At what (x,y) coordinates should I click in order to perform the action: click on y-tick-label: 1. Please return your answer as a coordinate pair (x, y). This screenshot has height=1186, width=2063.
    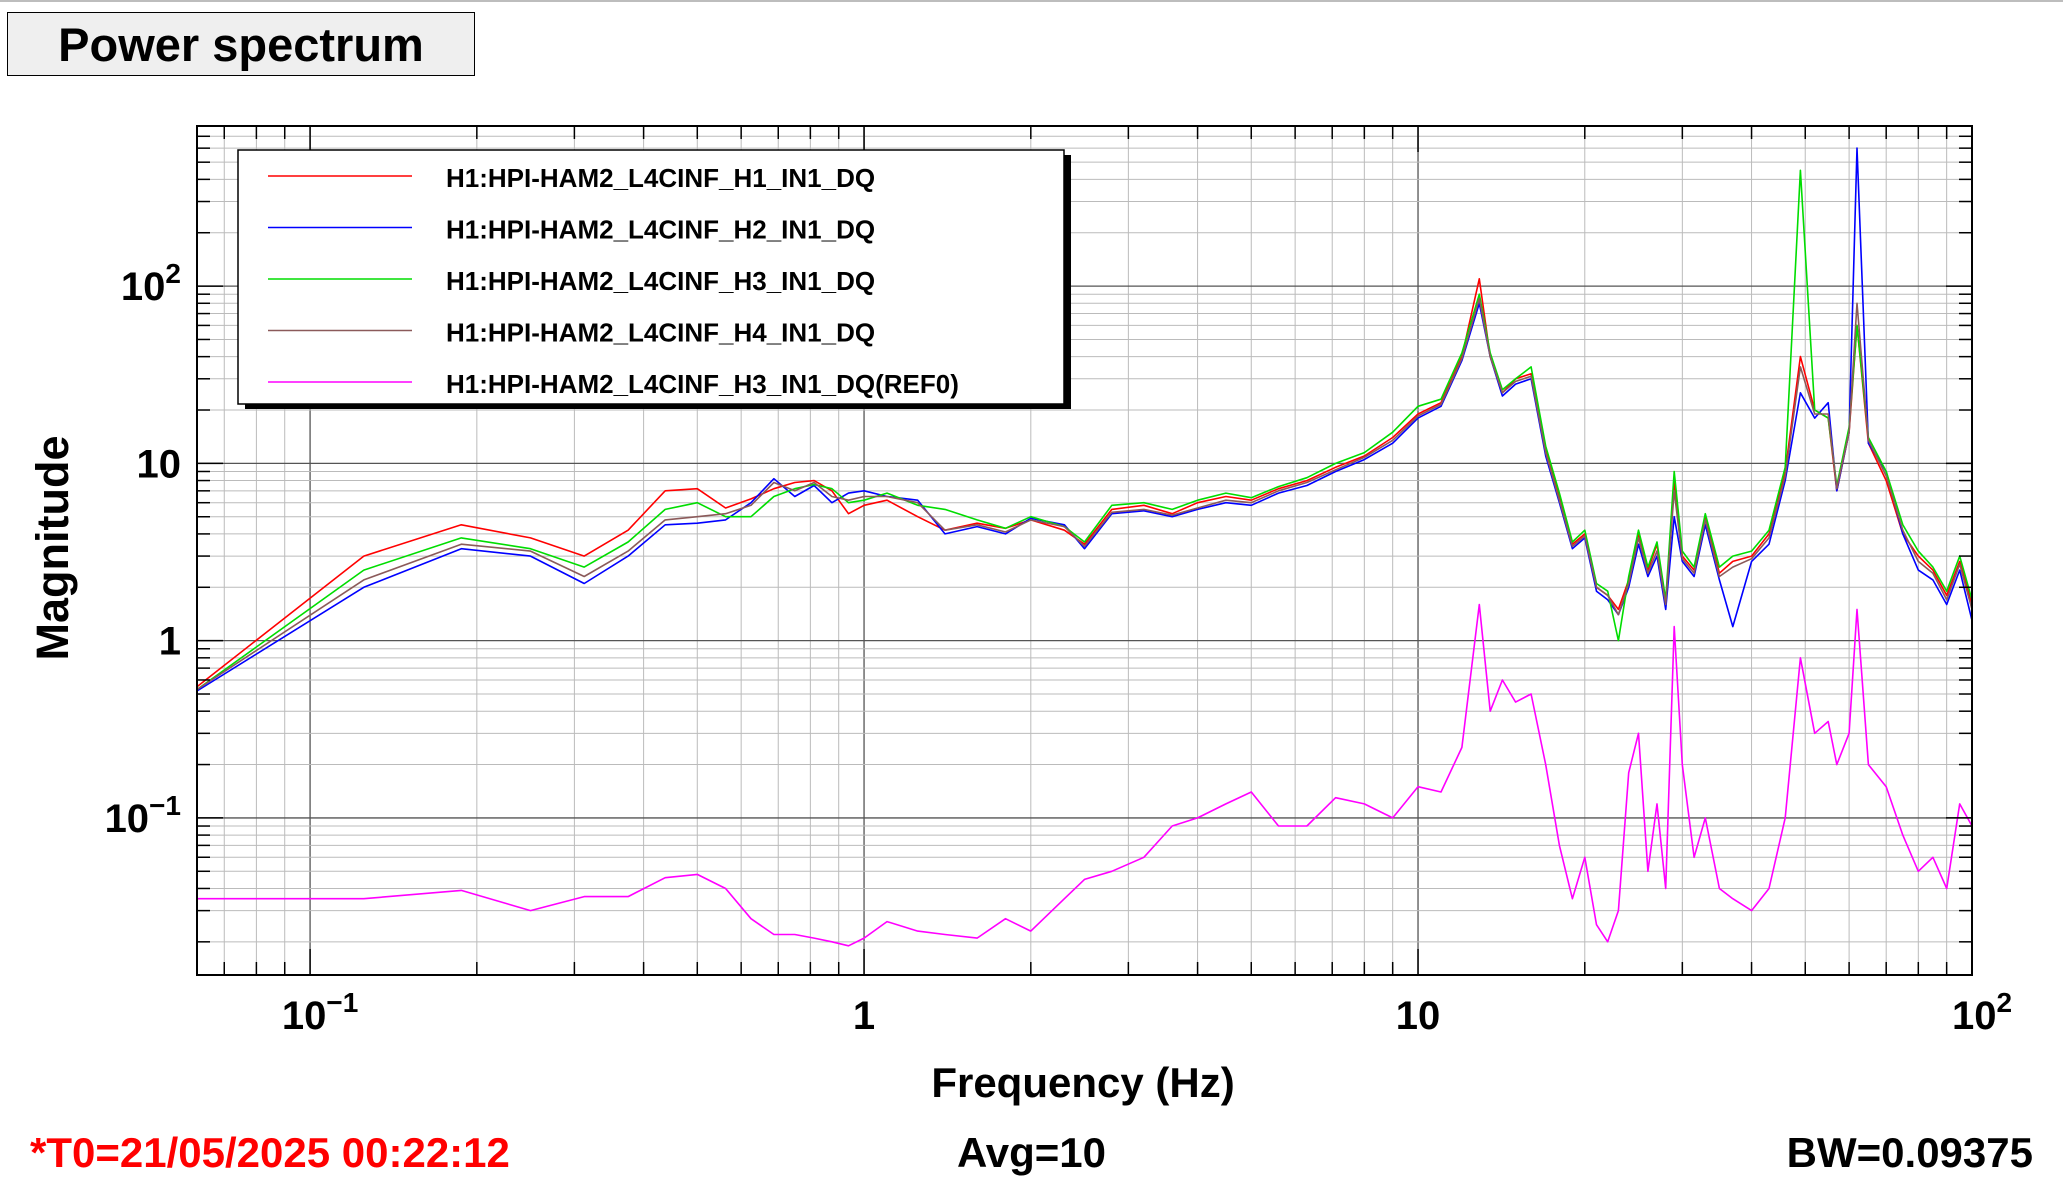
    Looking at the image, I should click on (170, 642).